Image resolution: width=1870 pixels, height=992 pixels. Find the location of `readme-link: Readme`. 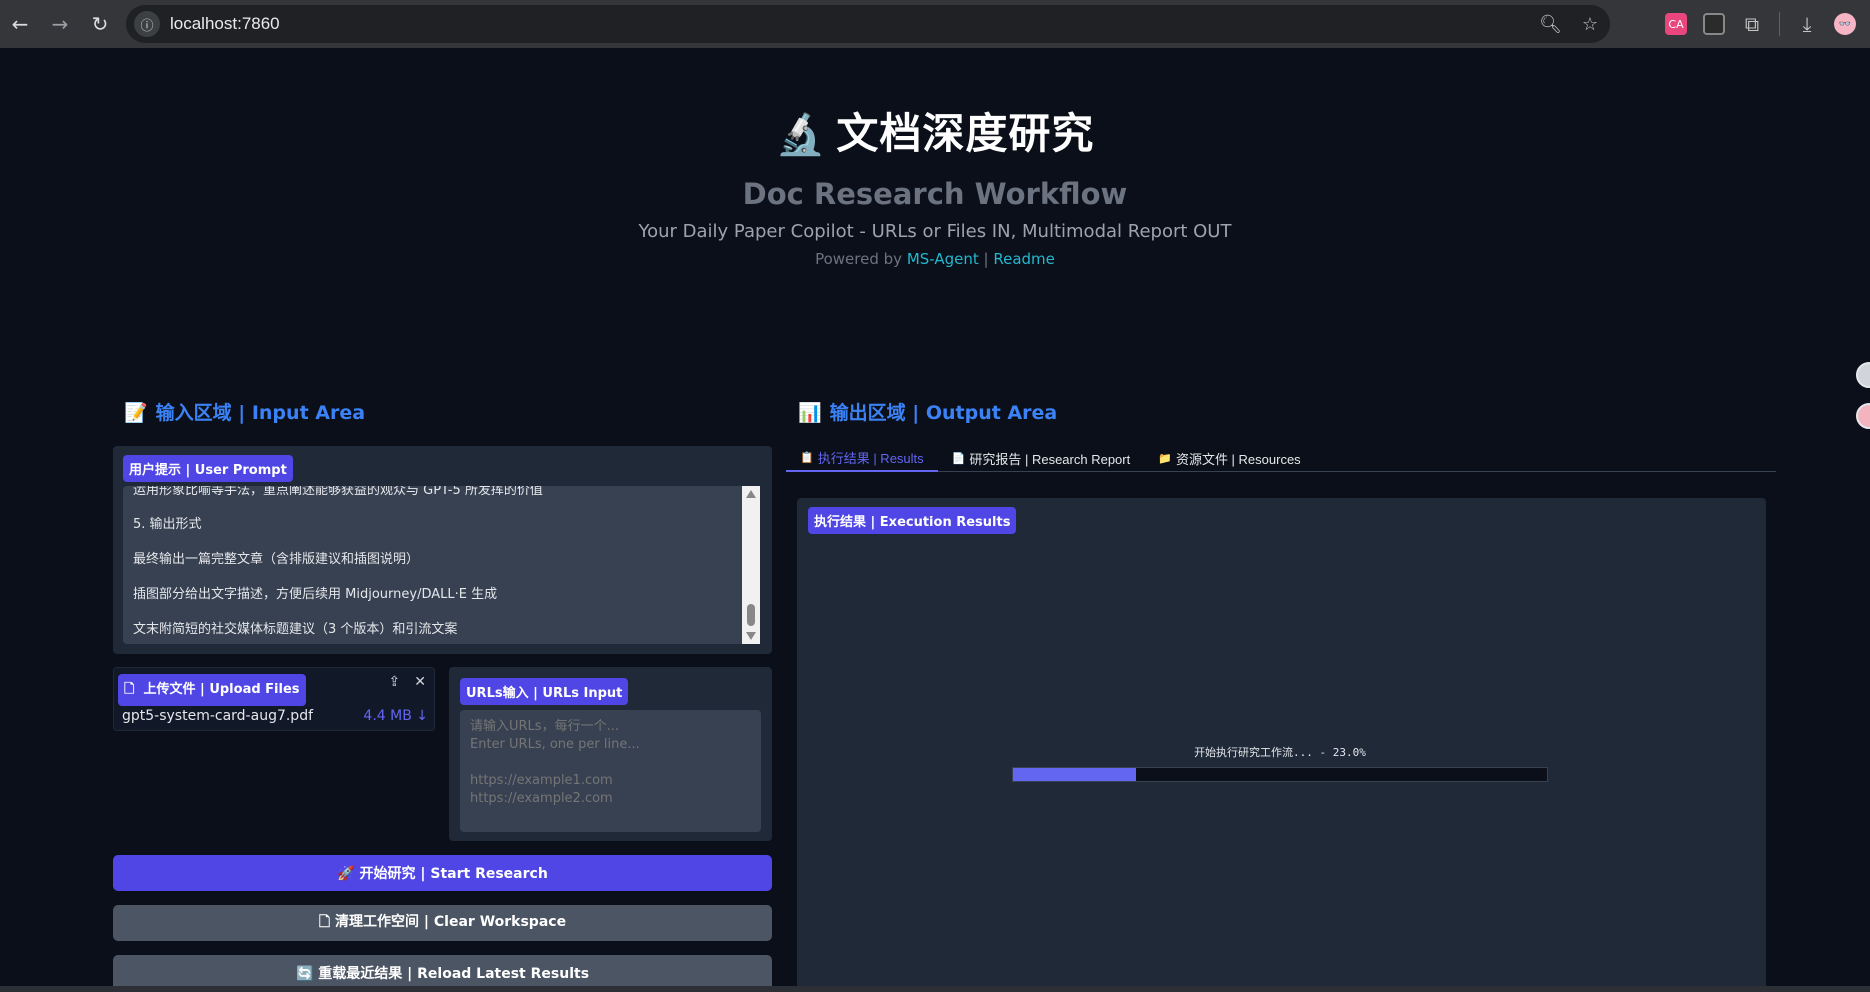

readme-link: Readme is located at coordinates (1024, 259).